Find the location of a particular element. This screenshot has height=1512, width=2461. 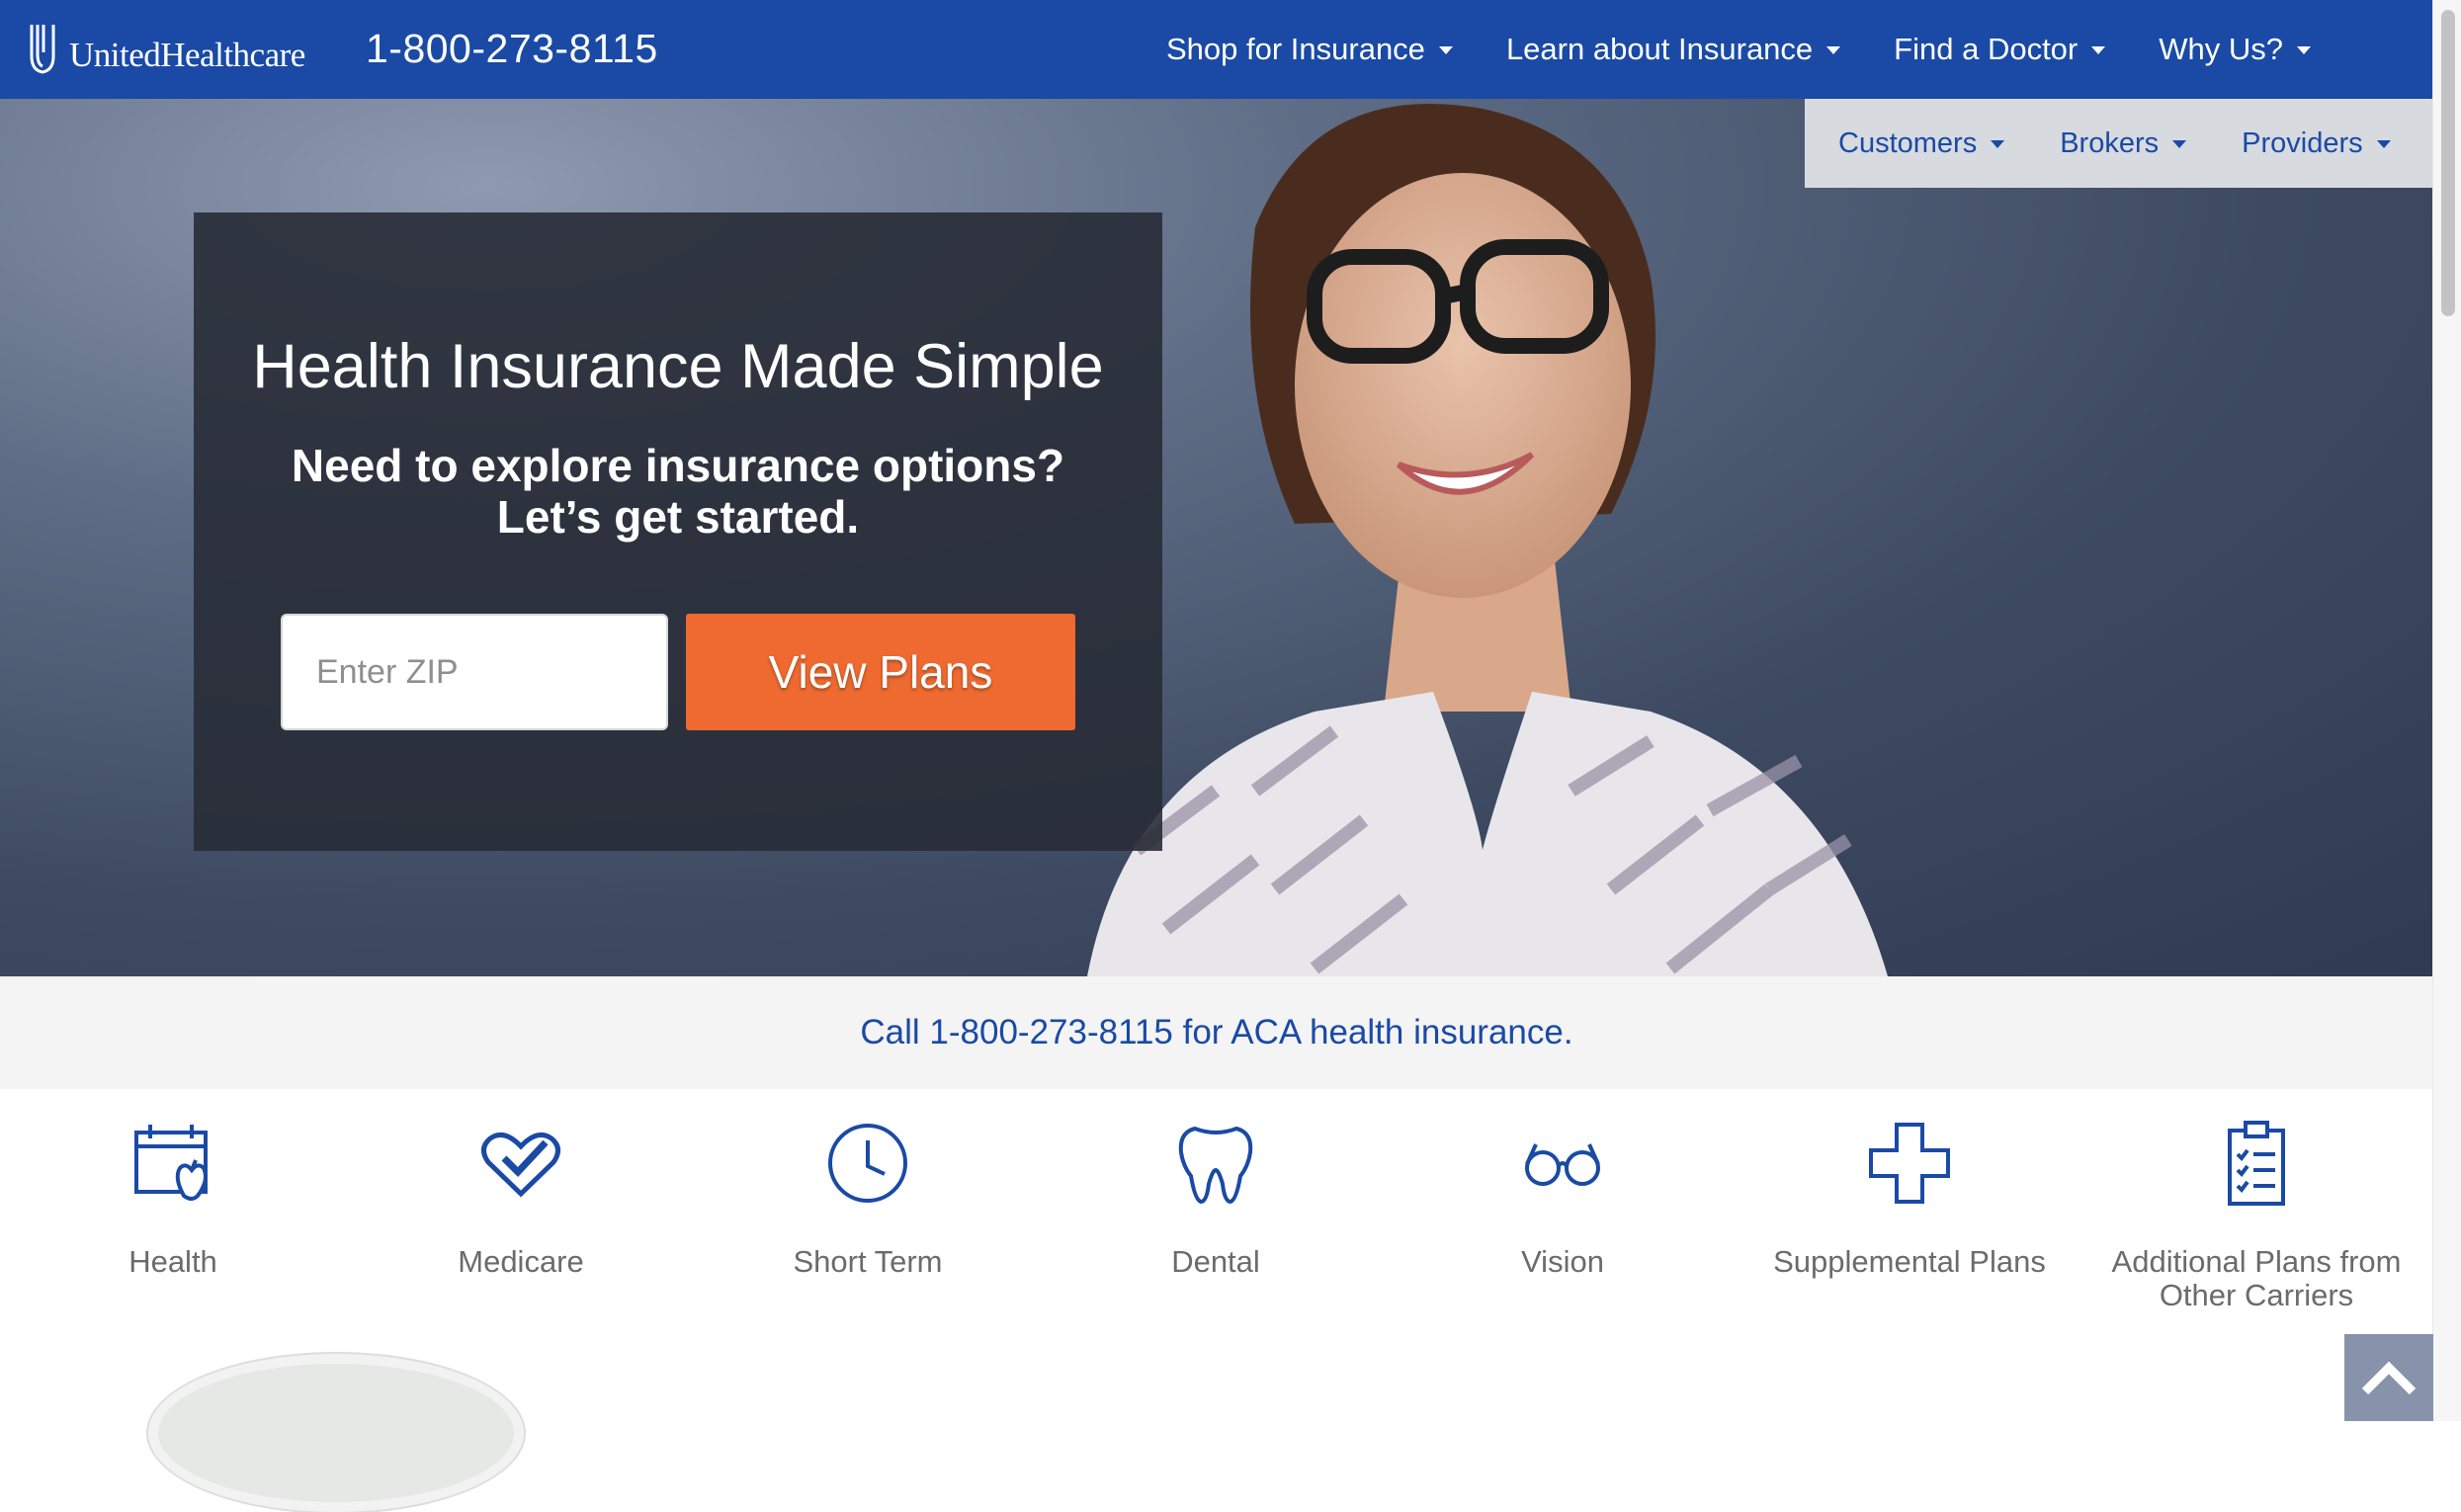

subnav-customers: Customers is located at coordinates (1922, 143).